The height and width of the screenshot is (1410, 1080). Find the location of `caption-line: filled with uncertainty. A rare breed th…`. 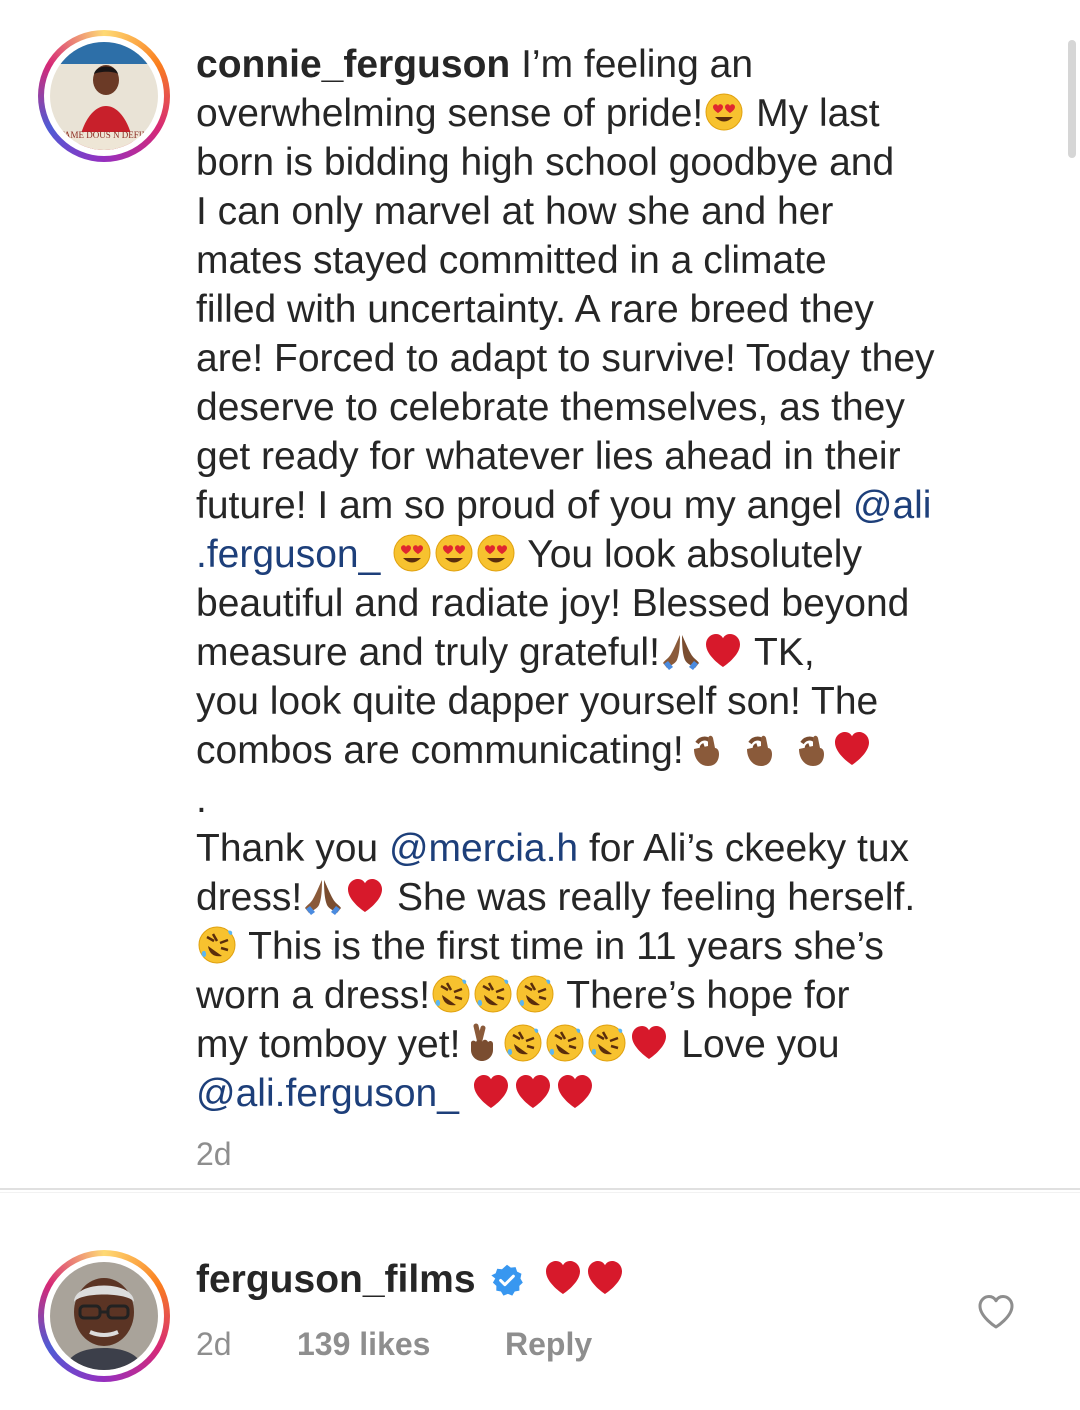

caption-line: filled with uncertainty. A rare breed th… is located at coordinates (535, 309).